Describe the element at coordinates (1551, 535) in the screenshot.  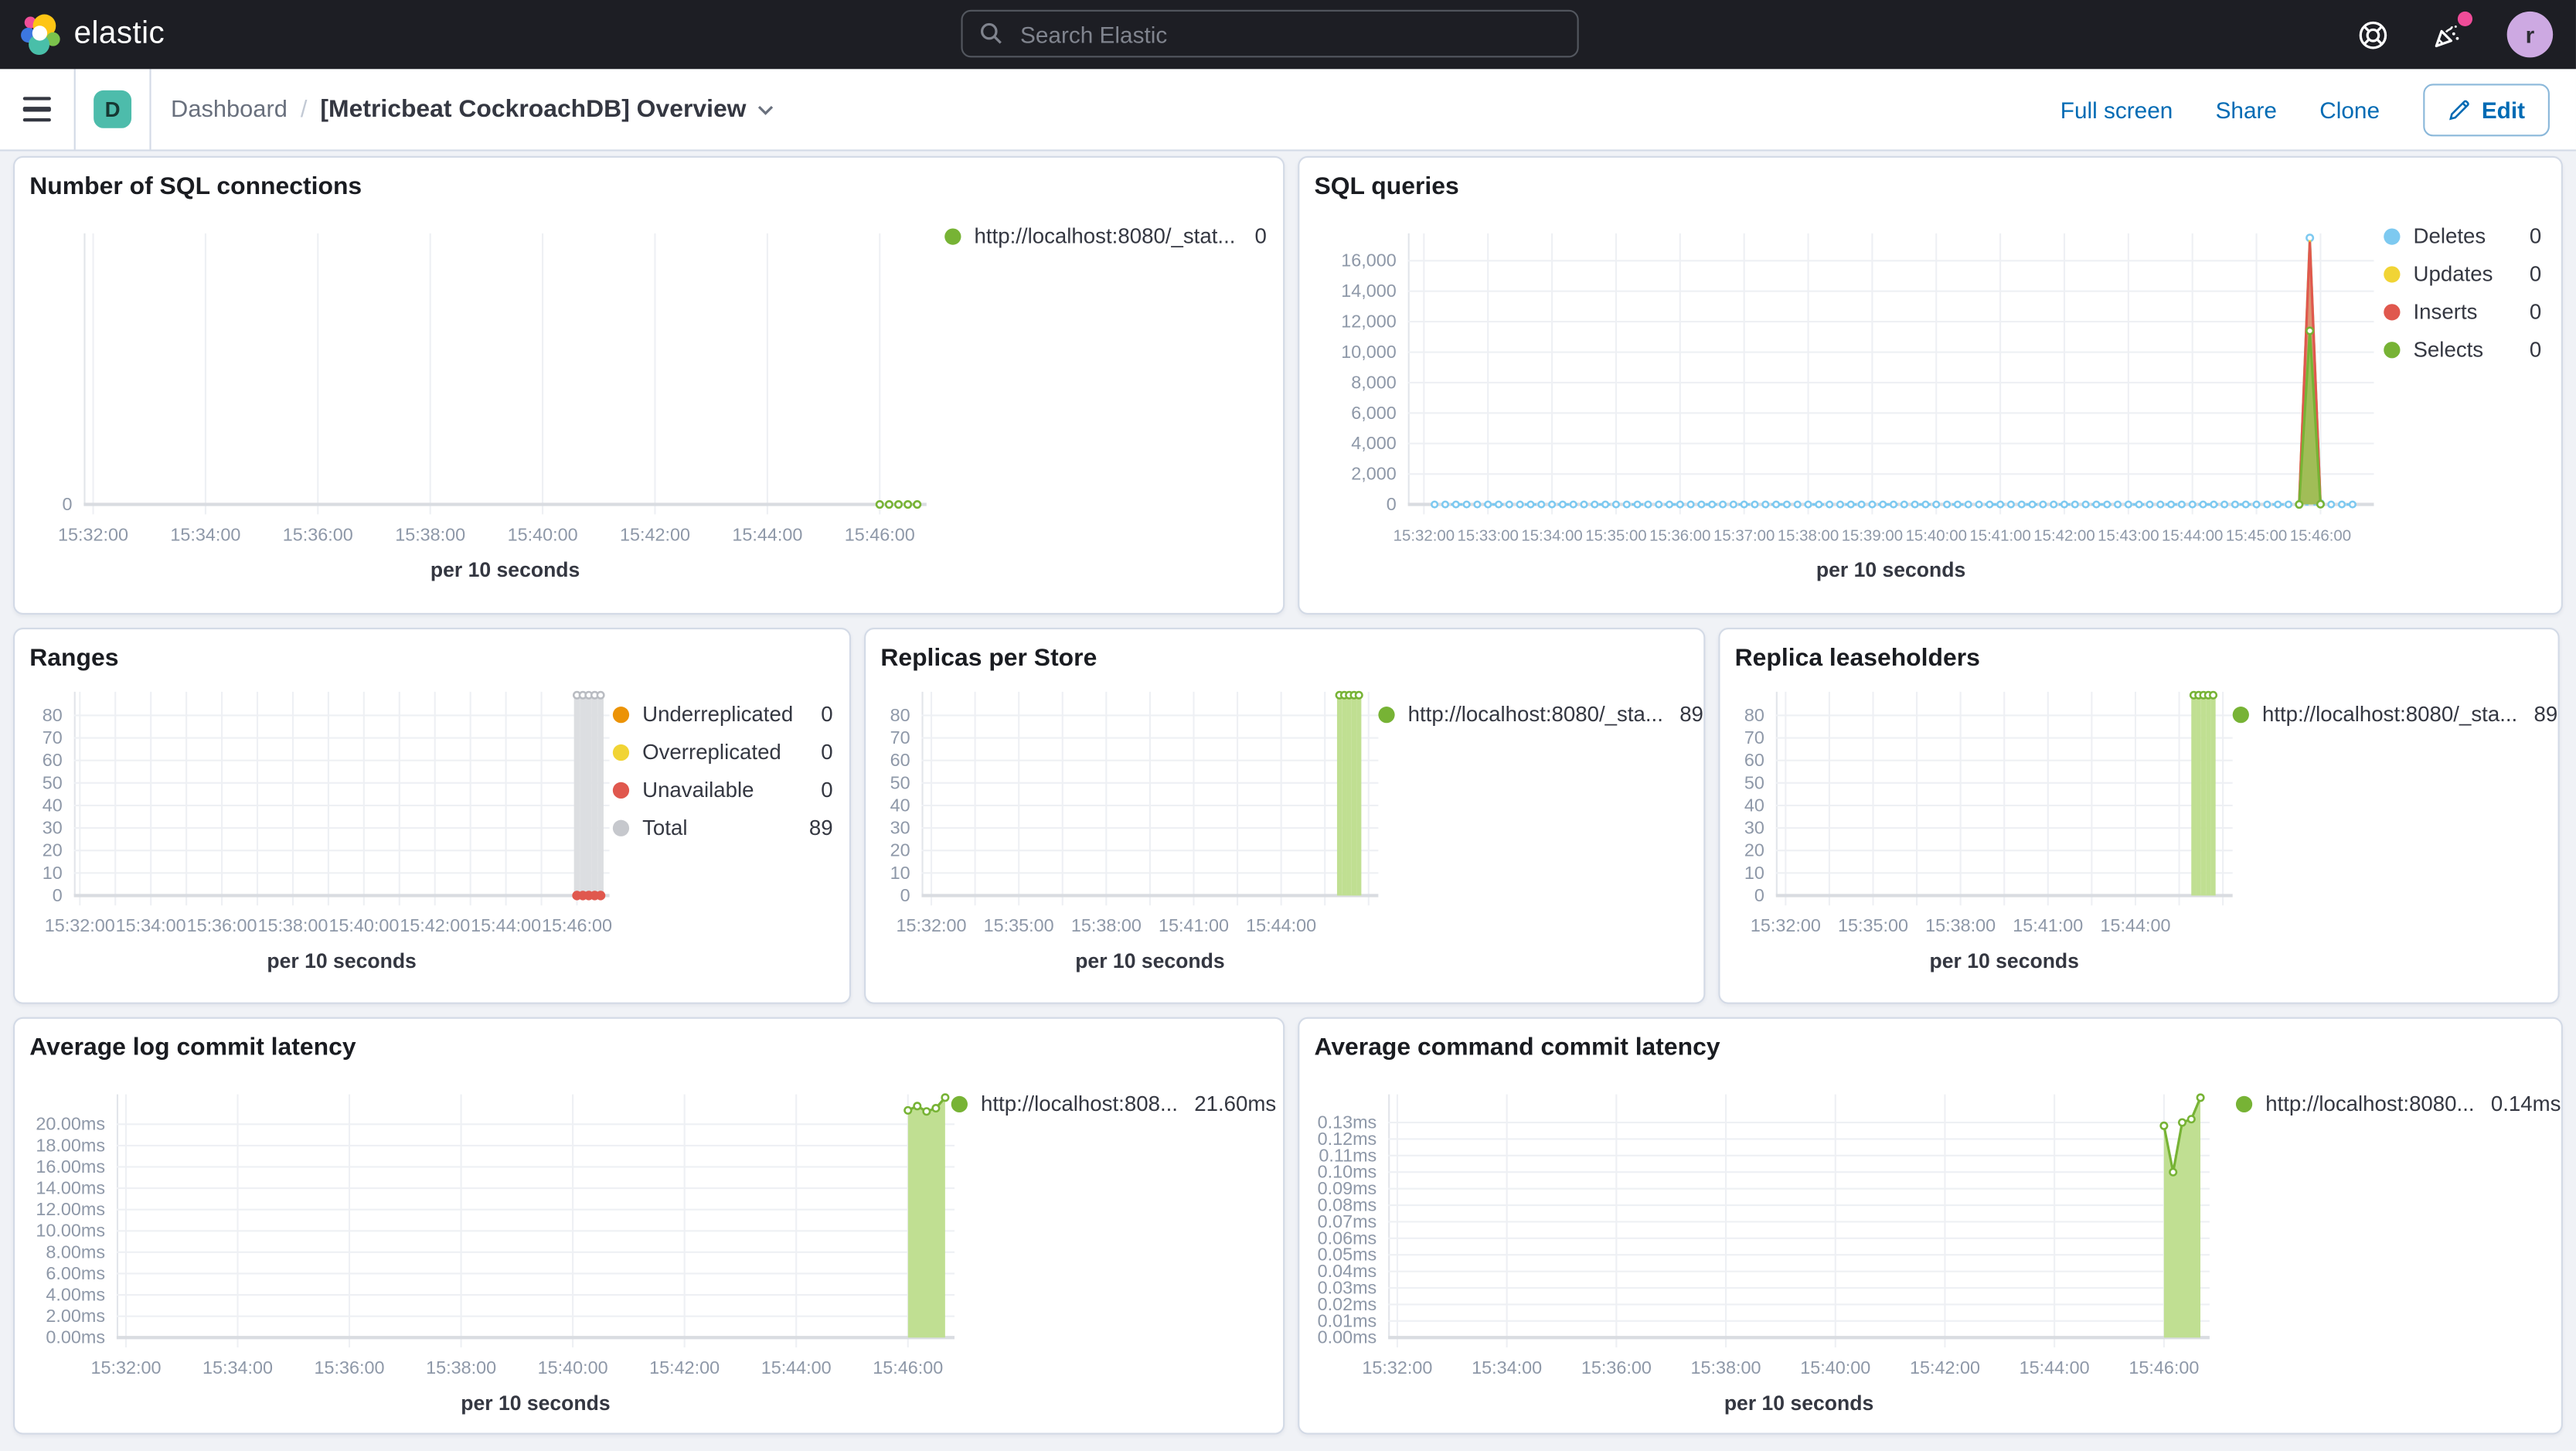
I see `svg-text: 15:34:00` at that location.